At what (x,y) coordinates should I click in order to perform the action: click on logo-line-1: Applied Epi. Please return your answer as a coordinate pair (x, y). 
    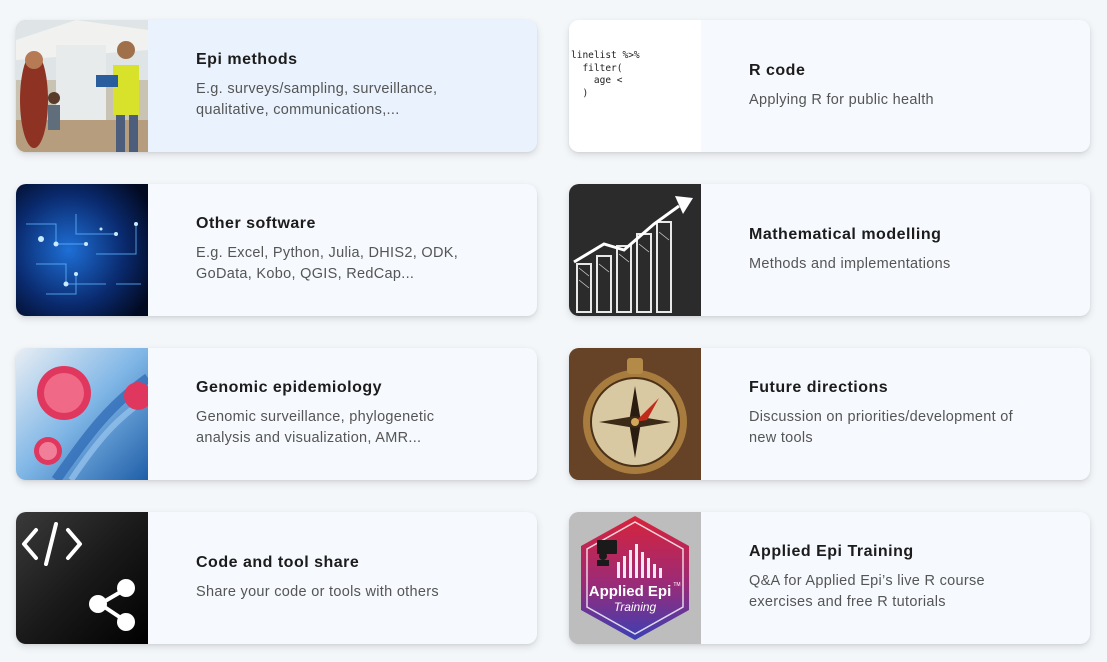
    Looking at the image, I should click on (630, 591).